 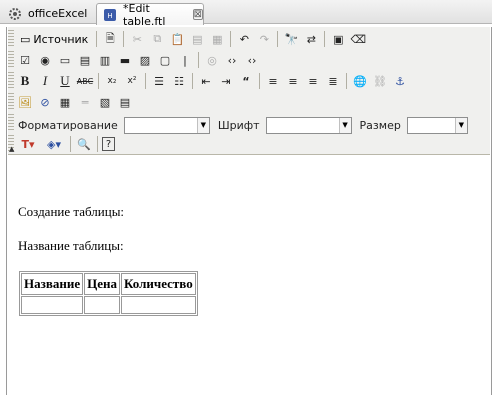 I want to click on page-break-icon: ▤, so click(x=125, y=102).